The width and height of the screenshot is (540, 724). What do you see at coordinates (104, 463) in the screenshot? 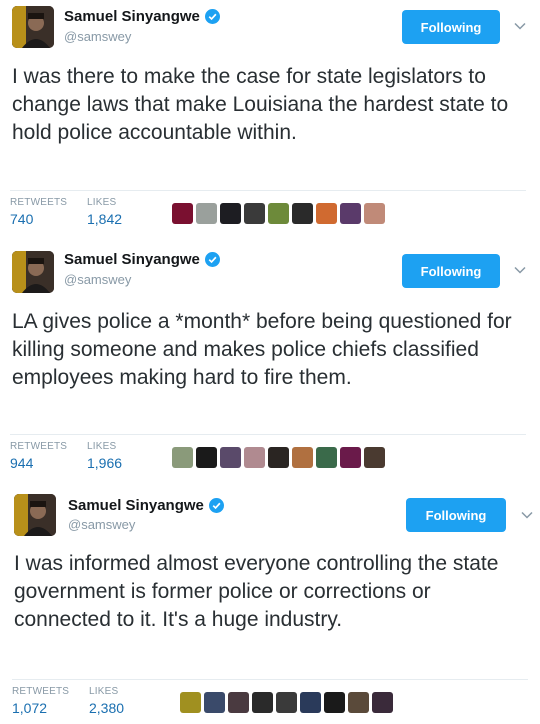
I see `like-count: 1,966` at bounding box center [104, 463].